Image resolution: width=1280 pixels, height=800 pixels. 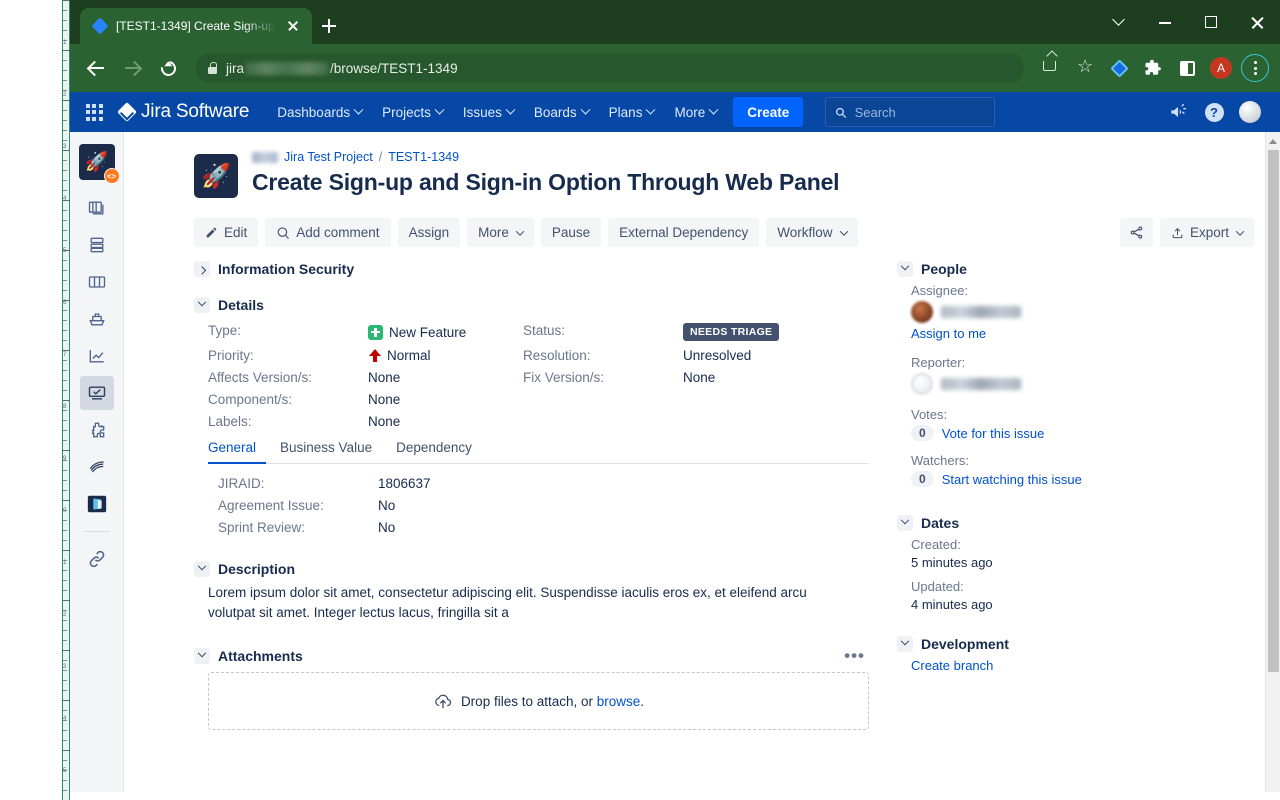 I want to click on assign-button: Assign, so click(x=429, y=232).